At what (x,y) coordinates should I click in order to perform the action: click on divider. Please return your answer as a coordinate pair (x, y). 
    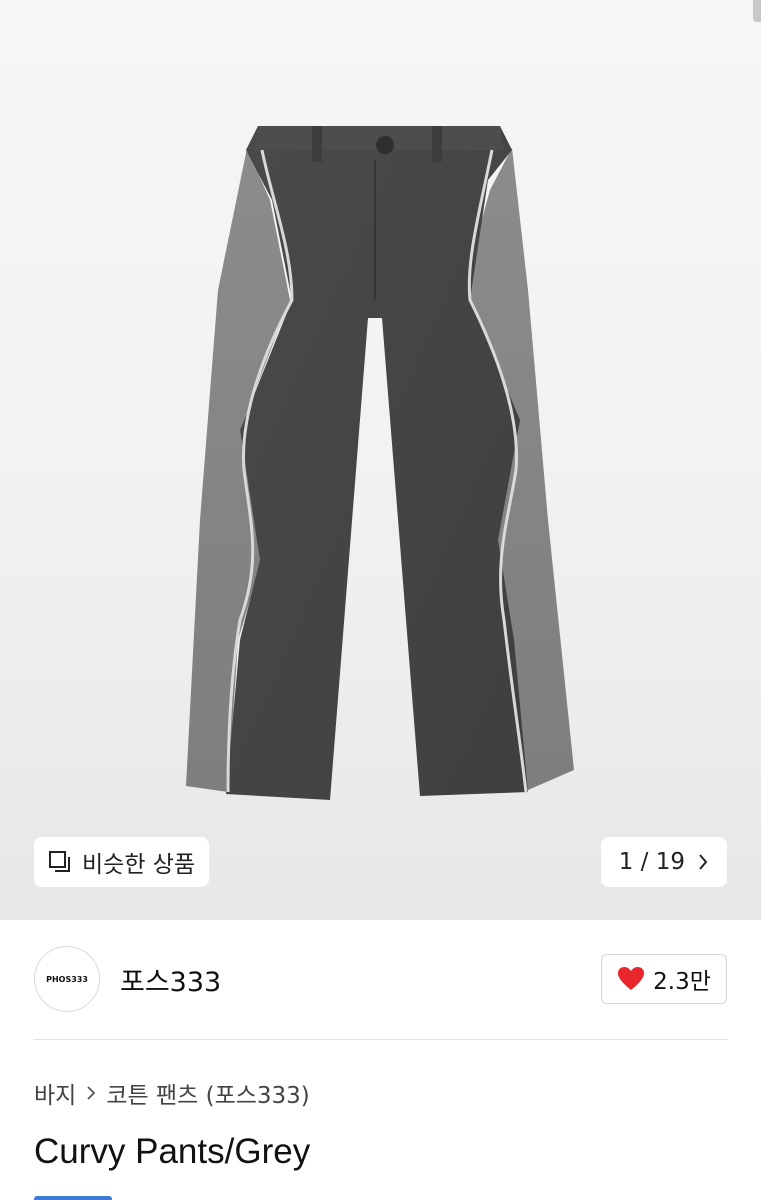
    Looking at the image, I should click on (380, 1039).